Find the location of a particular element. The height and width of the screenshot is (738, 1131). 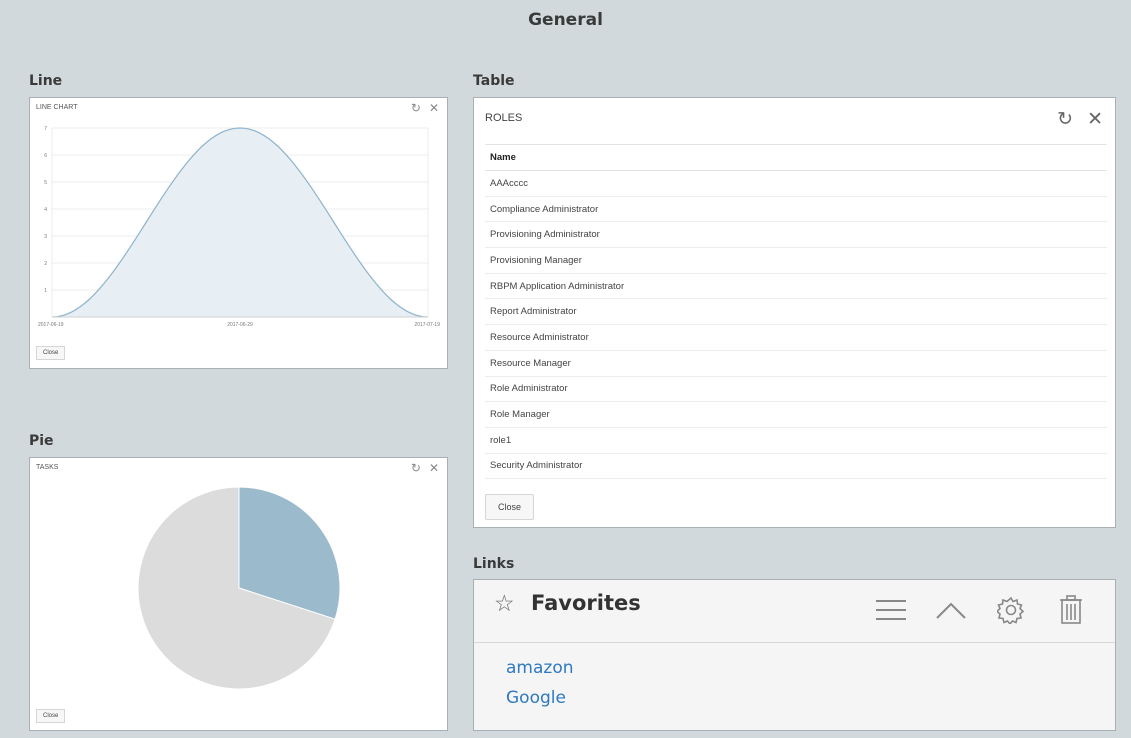

table-cell: Role Administrator is located at coordinates (796, 389).